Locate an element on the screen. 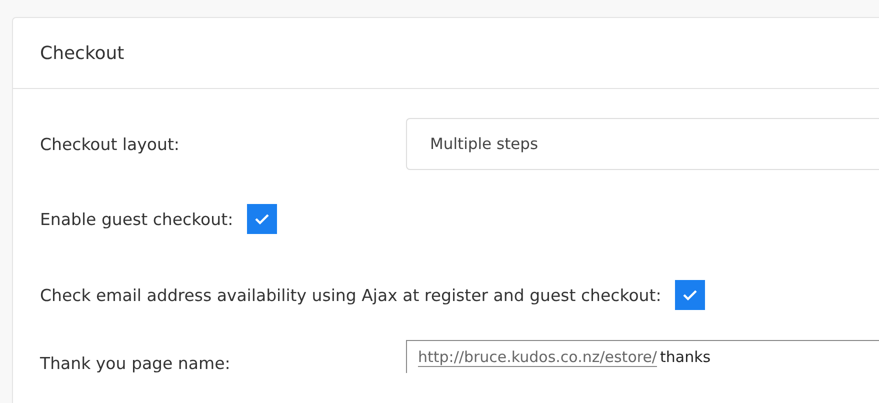  field-label: Check email address availability using Ajax at register and guest checkout: is located at coordinates (351, 295).